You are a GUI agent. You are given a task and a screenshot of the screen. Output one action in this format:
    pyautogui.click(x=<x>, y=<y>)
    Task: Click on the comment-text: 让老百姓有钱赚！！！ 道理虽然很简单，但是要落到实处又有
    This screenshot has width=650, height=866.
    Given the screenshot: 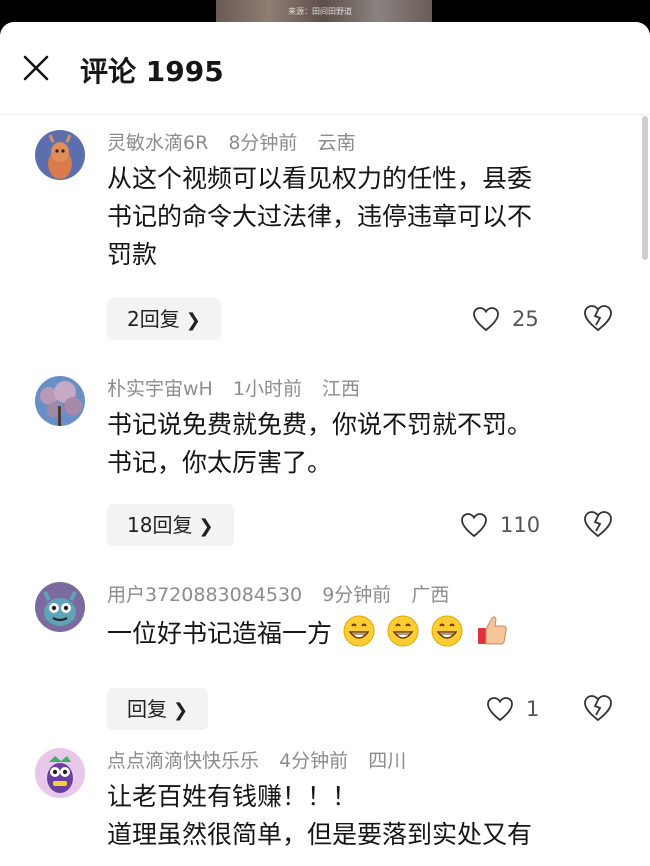 What is the action you would take?
    pyautogui.click(x=357, y=816)
    